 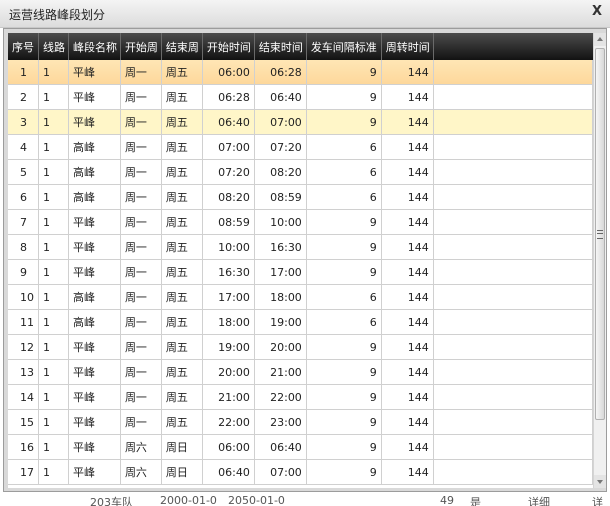 What do you see at coordinates (305, 14) in the screenshot?
I see `title-bar: 运营线路峰段划分 X` at bounding box center [305, 14].